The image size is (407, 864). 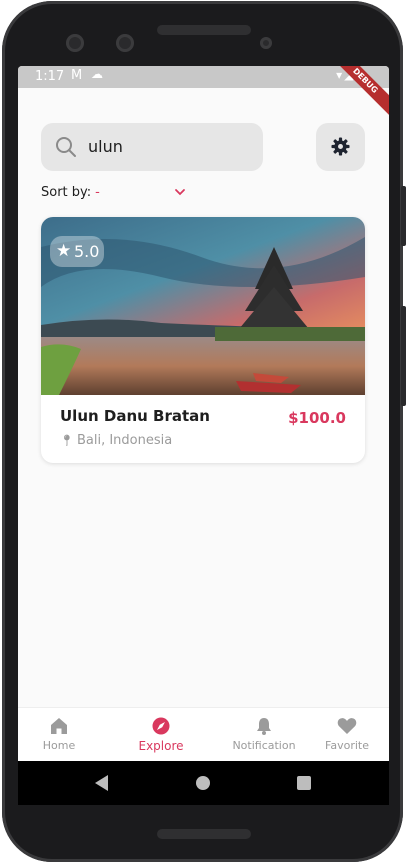 I want to click on back-icon, so click(x=101, y=783).